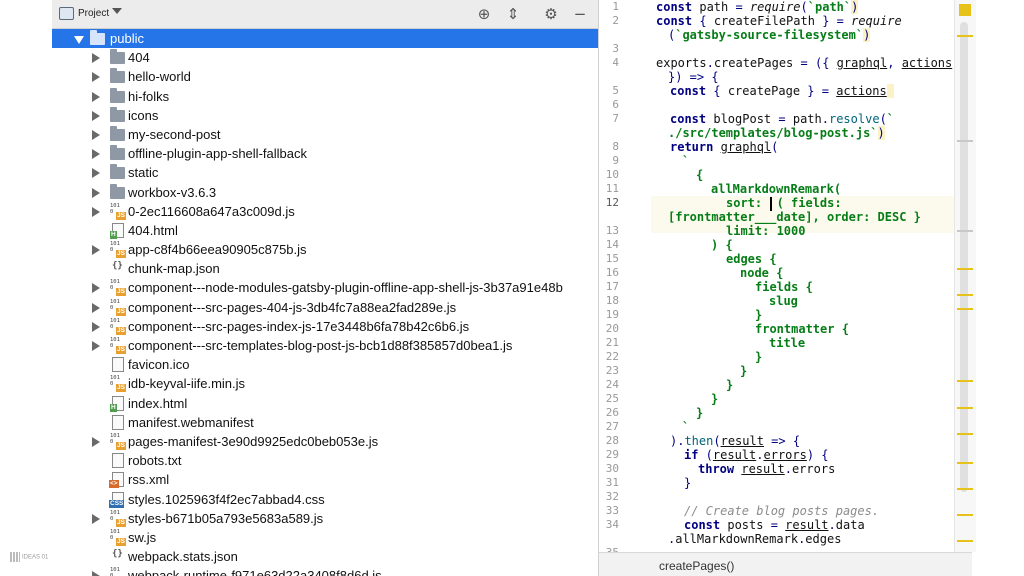 The width and height of the screenshot is (1024, 576). I want to click on tree-file: Hindex.html, so click(325, 403).